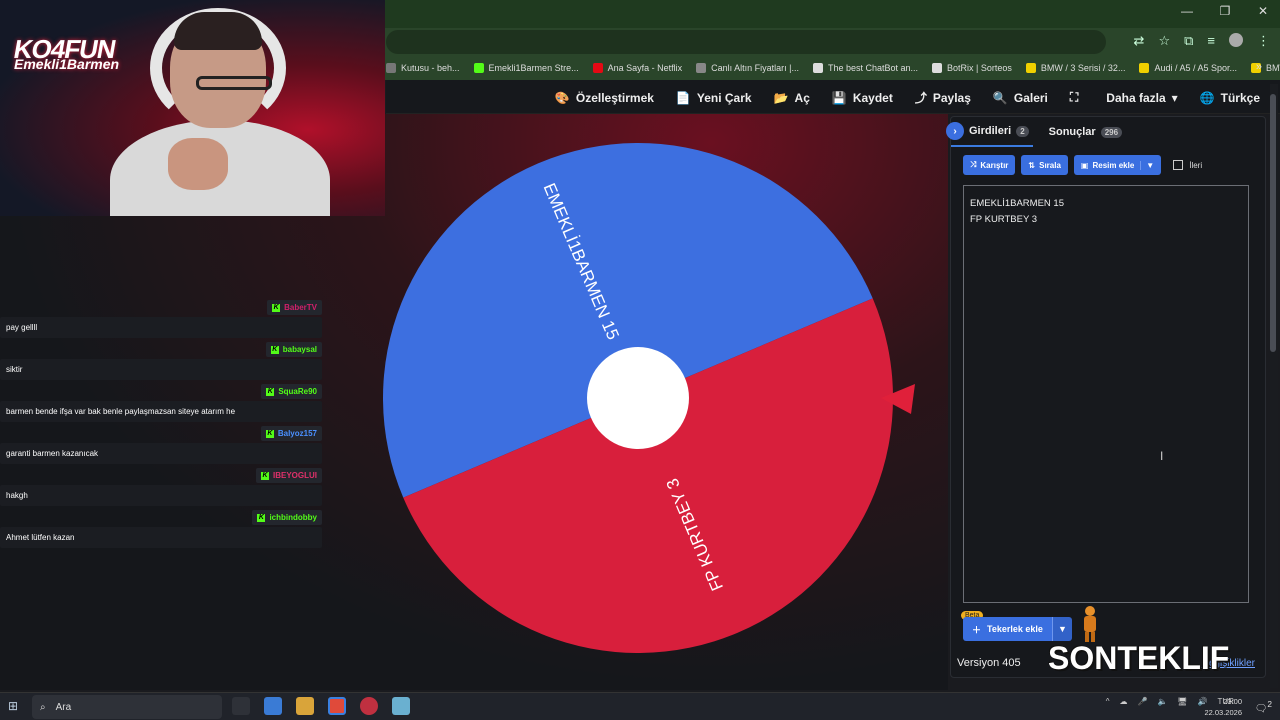 The width and height of the screenshot is (1280, 720). I want to click on chevron-down-icon: ▼, so click(1147, 165).